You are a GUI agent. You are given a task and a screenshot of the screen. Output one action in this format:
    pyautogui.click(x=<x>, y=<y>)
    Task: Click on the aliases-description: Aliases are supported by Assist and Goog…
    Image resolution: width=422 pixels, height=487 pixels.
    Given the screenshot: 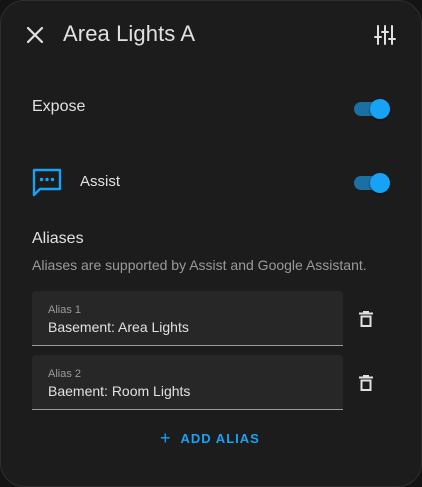 What is the action you would take?
    pyautogui.click(x=199, y=265)
    